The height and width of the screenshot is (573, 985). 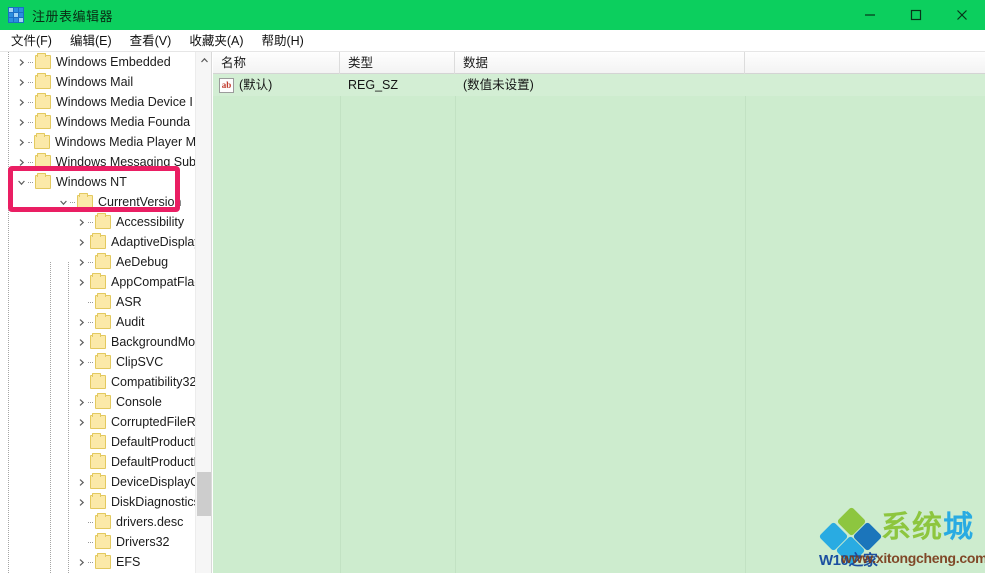 I want to click on tree-node-adaptivedisplaybr: AdaptiveDisplayBr, so click(x=98, y=242).